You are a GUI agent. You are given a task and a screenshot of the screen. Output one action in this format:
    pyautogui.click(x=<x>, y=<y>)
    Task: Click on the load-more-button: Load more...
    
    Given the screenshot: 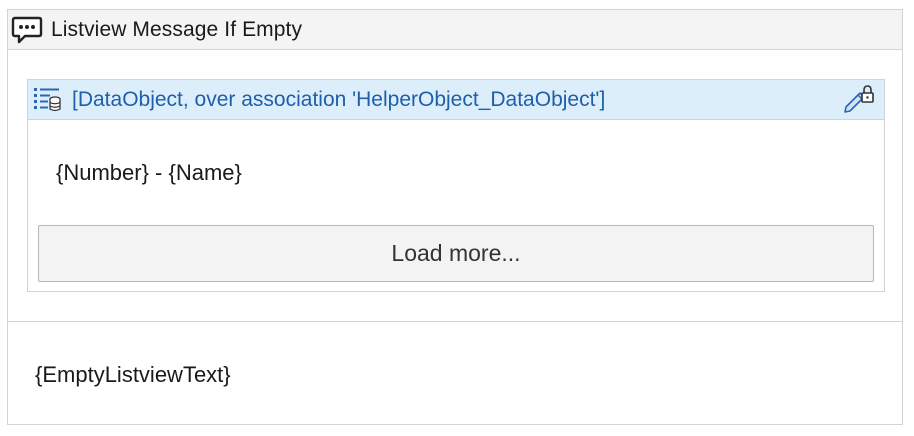 What is the action you would take?
    pyautogui.click(x=456, y=253)
    